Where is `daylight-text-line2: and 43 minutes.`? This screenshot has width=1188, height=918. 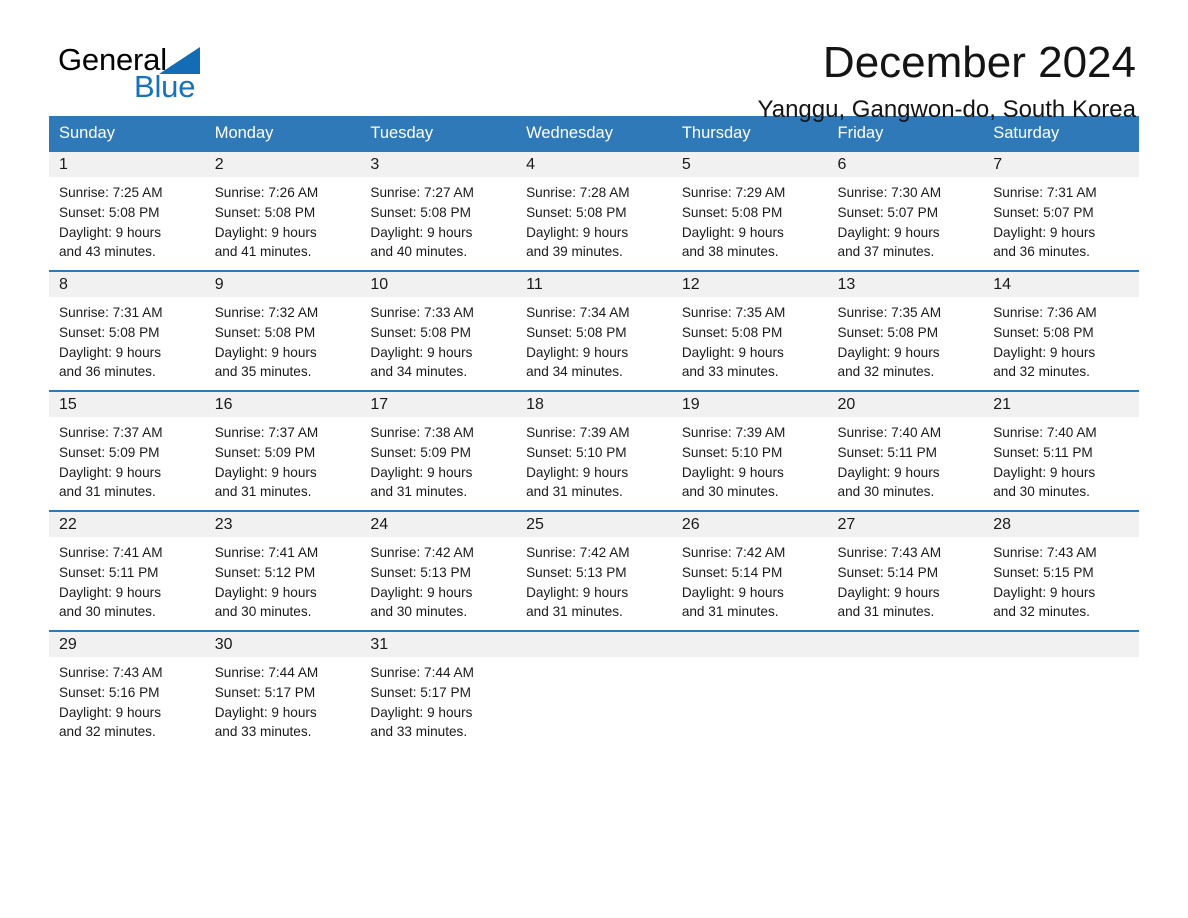 daylight-text-line2: and 43 minutes. is located at coordinates (107, 252).